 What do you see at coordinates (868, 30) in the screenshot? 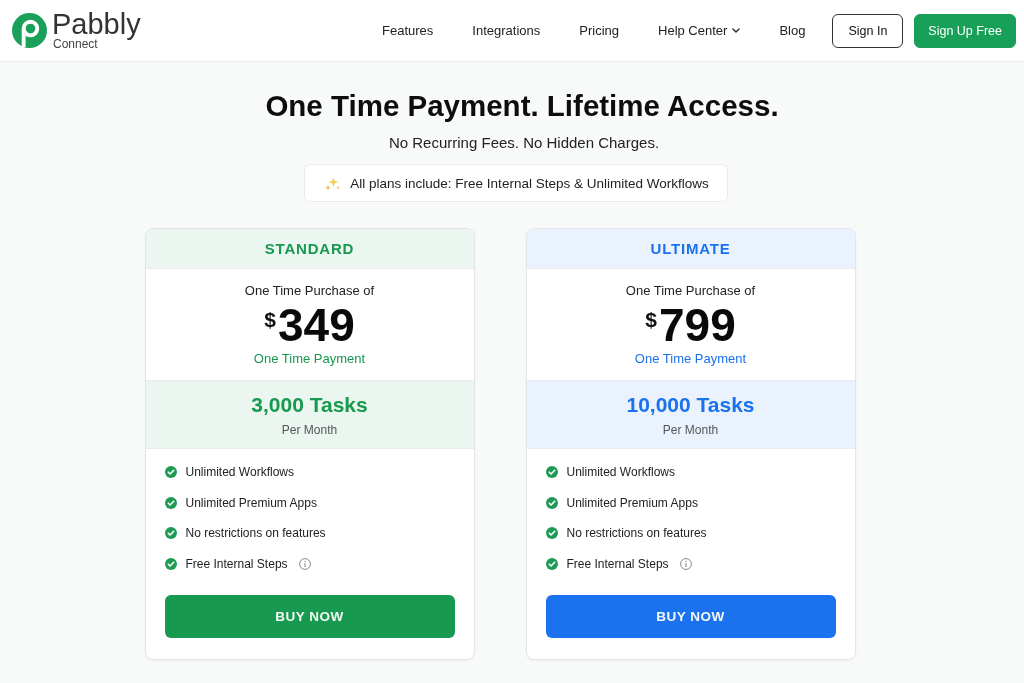
I see `sign-in-button: Sign In` at bounding box center [868, 30].